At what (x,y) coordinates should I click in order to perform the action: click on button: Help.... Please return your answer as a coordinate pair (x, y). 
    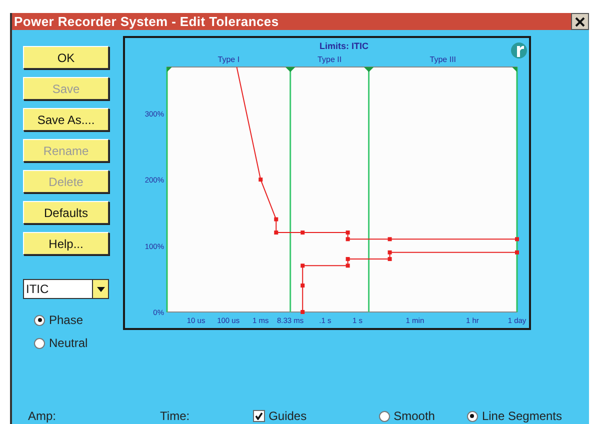
    Looking at the image, I should click on (66, 243).